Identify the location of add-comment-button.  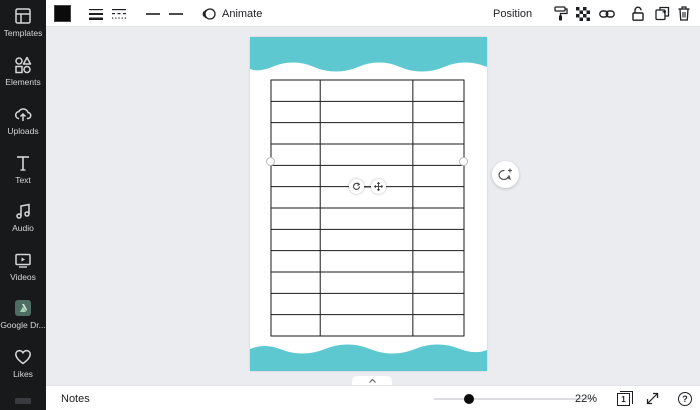
(505, 174).